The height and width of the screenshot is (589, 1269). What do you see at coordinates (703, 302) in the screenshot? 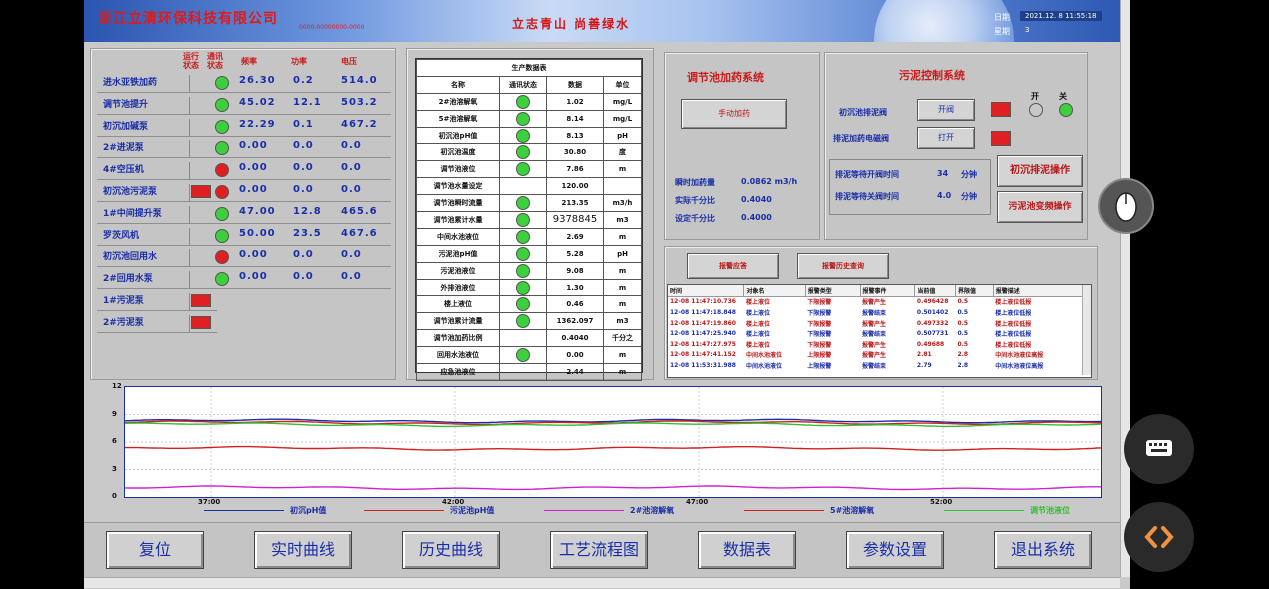
I see `alarm-cell-time: 12-08 11:47:10.736` at bounding box center [703, 302].